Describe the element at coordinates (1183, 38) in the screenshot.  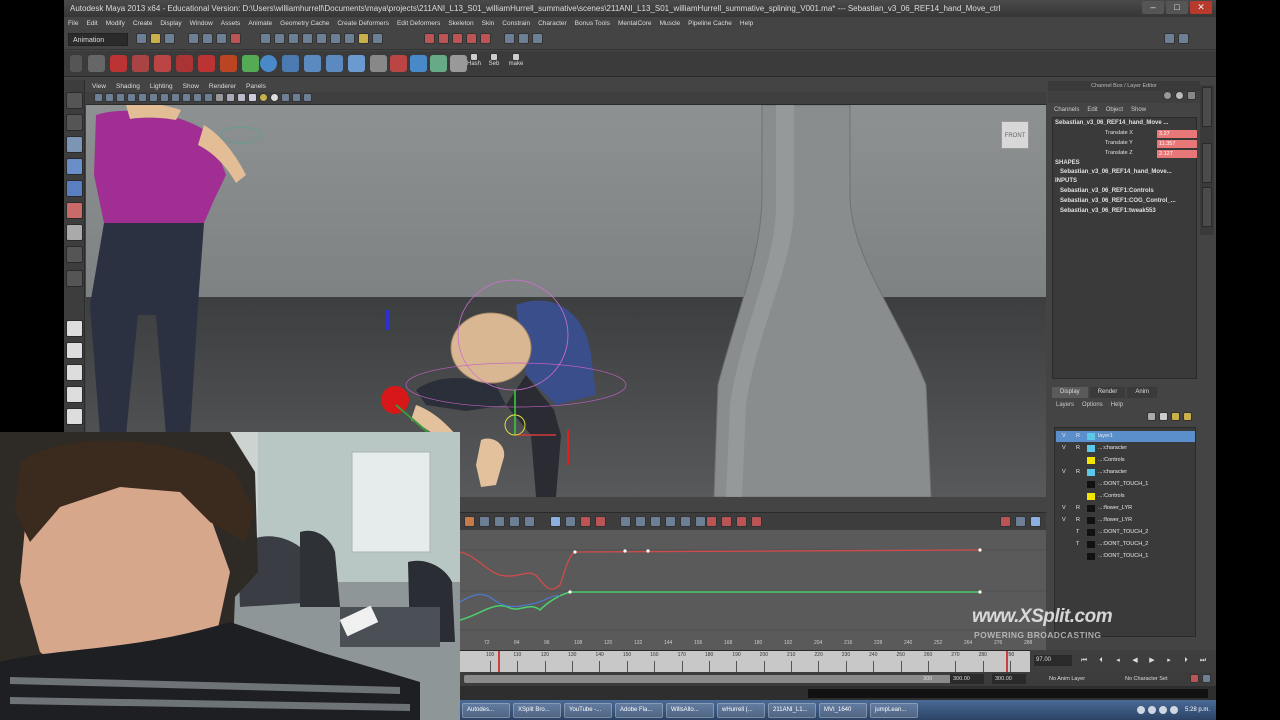
I see `show-tool-settings-icon` at that location.